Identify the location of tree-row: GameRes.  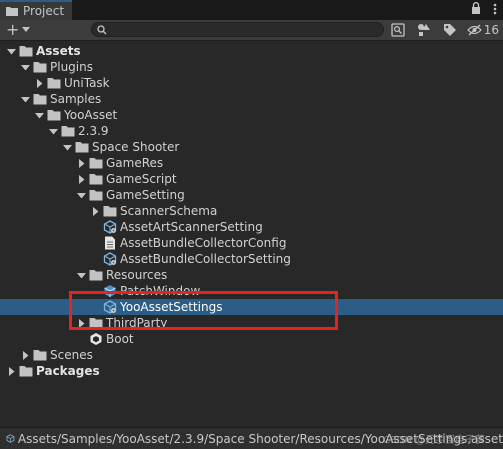
(251, 163).